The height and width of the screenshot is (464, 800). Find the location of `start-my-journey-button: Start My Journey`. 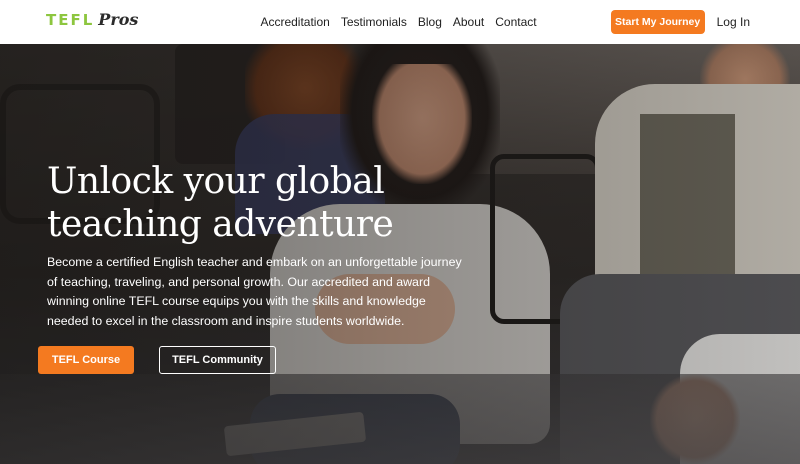

start-my-journey-button: Start My Journey is located at coordinates (657, 22).